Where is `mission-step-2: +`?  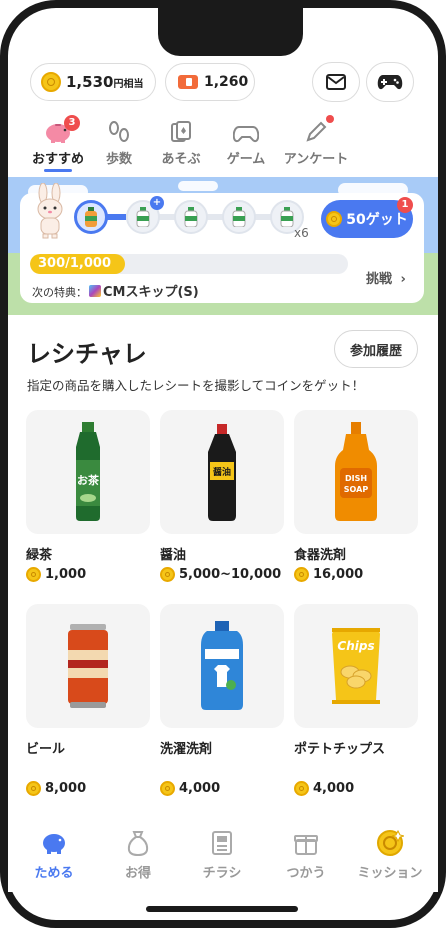
mission-step-2: + is located at coordinates (145, 215).